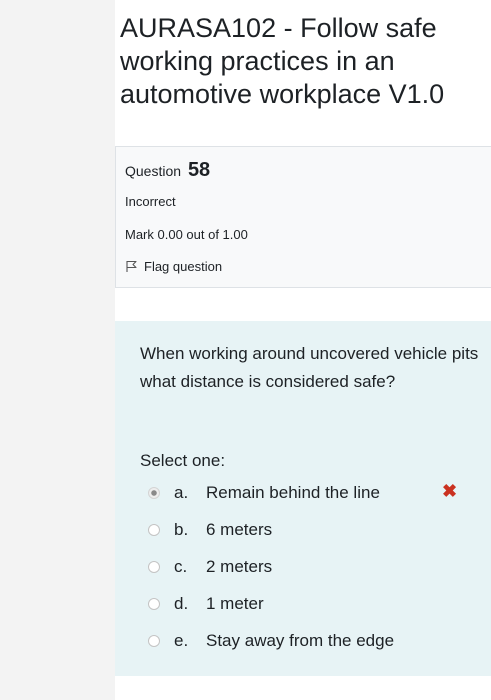  Describe the element at coordinates (181, 603) in the screenshot. I see `answer-letter: d.` at that location.